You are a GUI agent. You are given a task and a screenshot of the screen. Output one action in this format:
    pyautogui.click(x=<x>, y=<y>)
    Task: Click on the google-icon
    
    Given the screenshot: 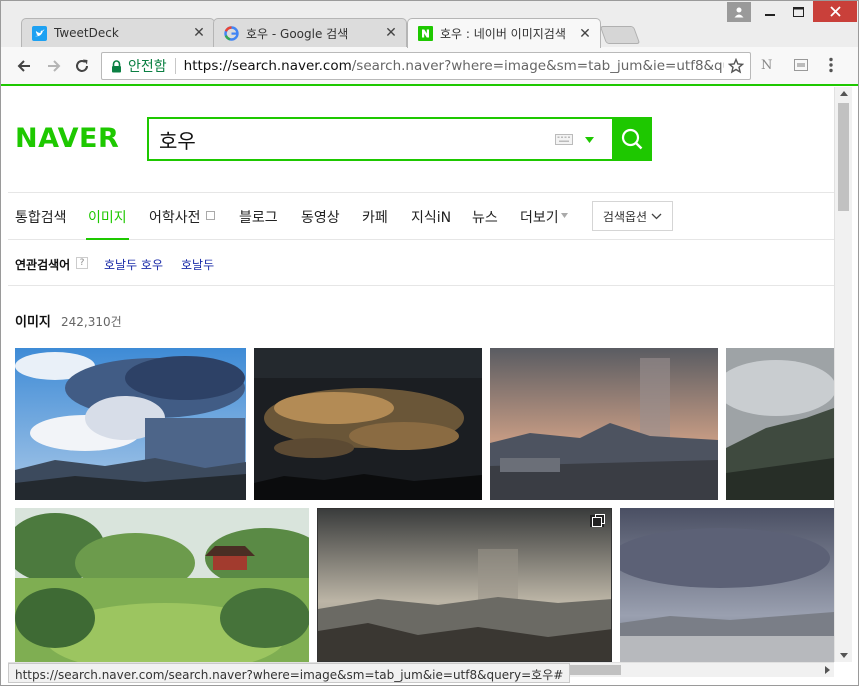 What is the action you would take?
    pyautogui.click(x=231, y=33)
    